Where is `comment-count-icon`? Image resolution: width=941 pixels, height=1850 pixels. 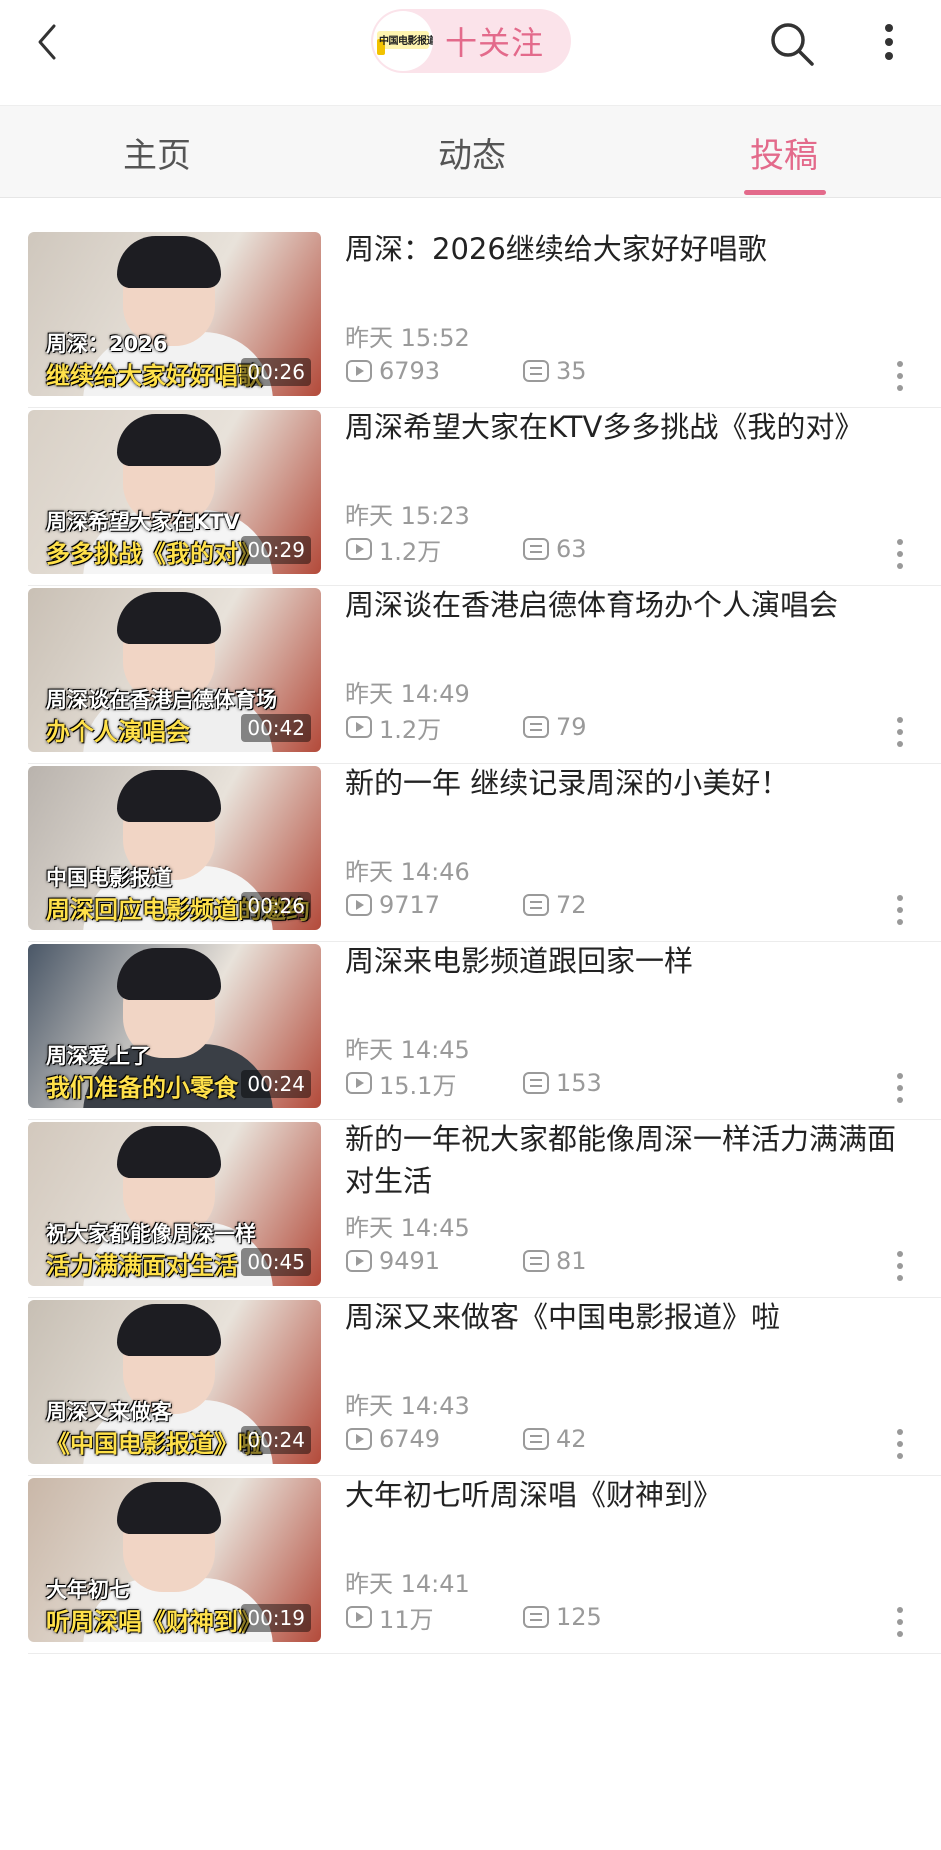 comment-count-icon is located at coordinates (536, 1617).